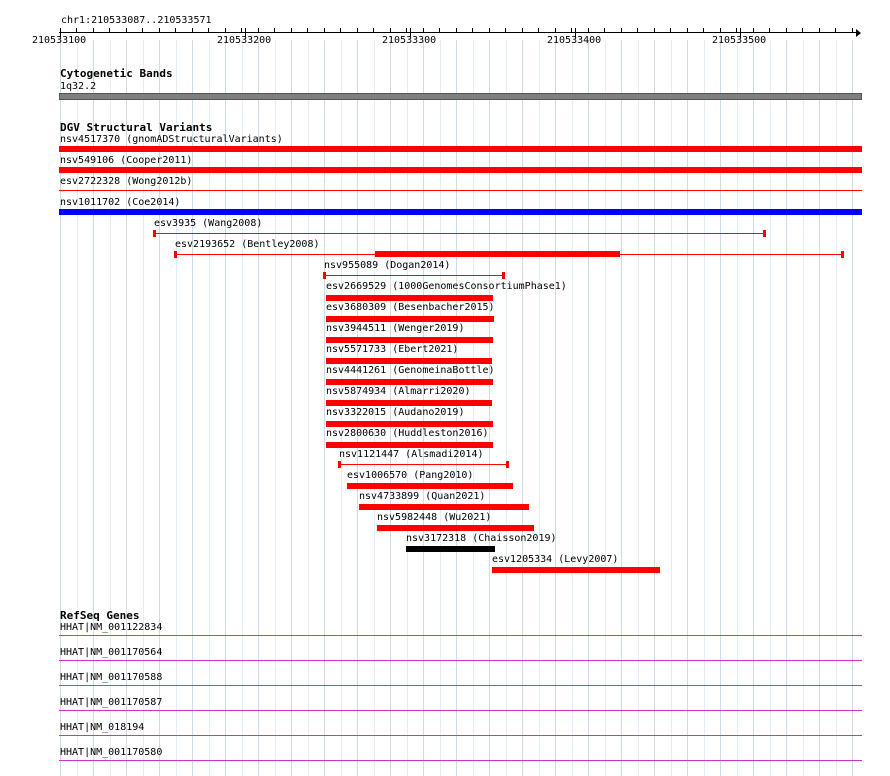  What do you see at coordinates (398, 391) in the screenshot?
I see `variant-label: nsv5874934 (Almarri2020)` at bounding box center [398, 391].